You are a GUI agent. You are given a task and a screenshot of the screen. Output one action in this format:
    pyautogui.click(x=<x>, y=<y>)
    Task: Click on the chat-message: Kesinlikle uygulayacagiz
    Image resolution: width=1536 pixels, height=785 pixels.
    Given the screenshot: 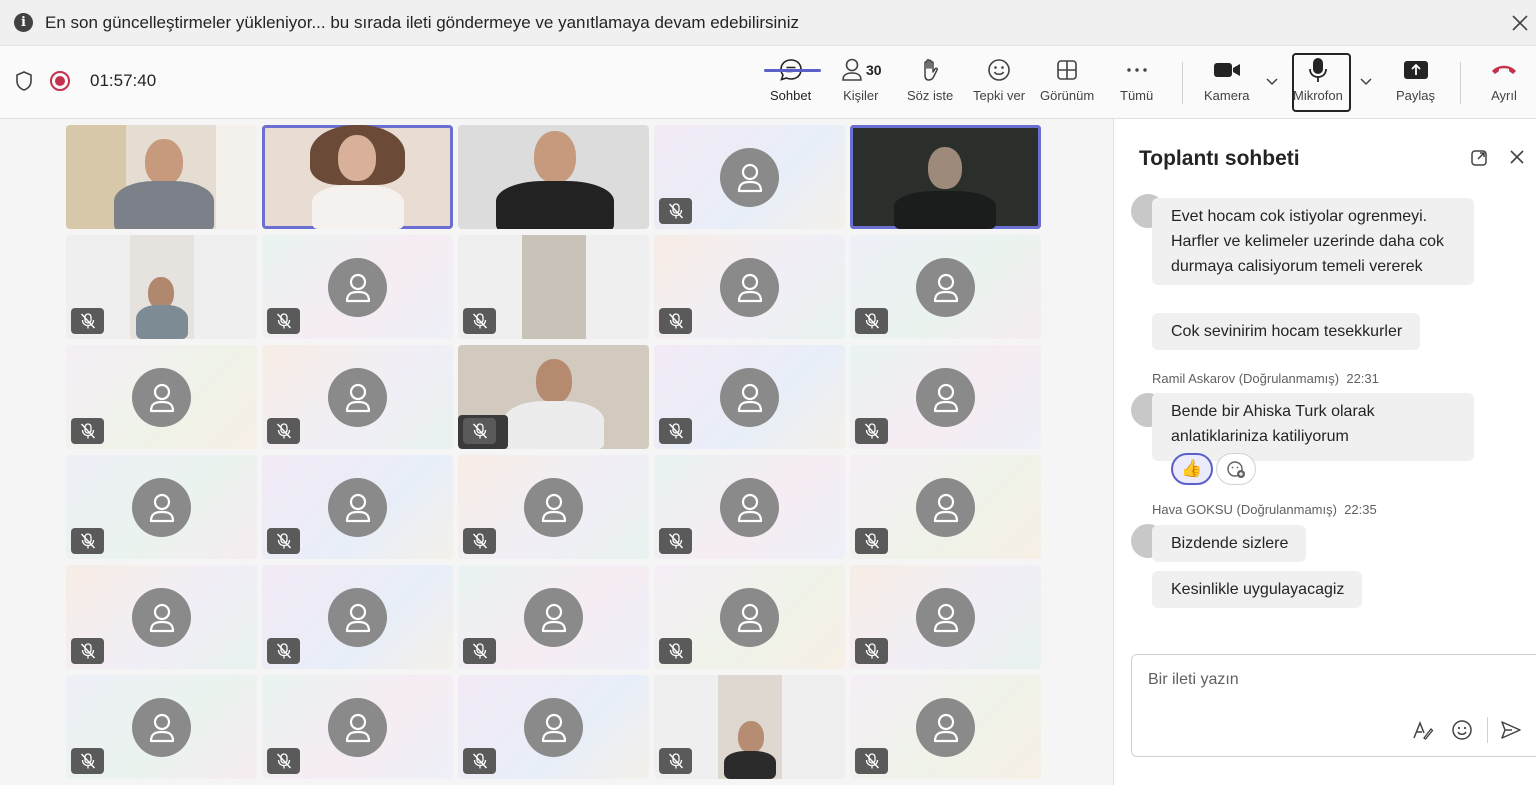 What is the action you would take?
    pyautogui.click(x=1257, y=589)
    